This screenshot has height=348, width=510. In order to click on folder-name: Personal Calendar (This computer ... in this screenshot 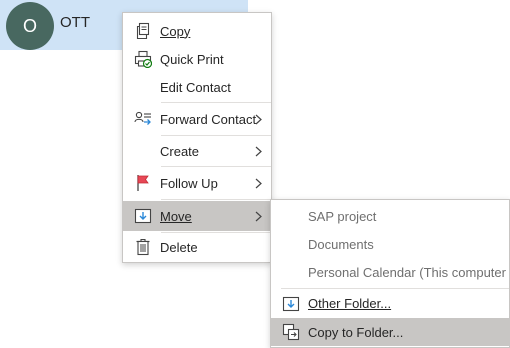, I will do `click(409, 272)`.